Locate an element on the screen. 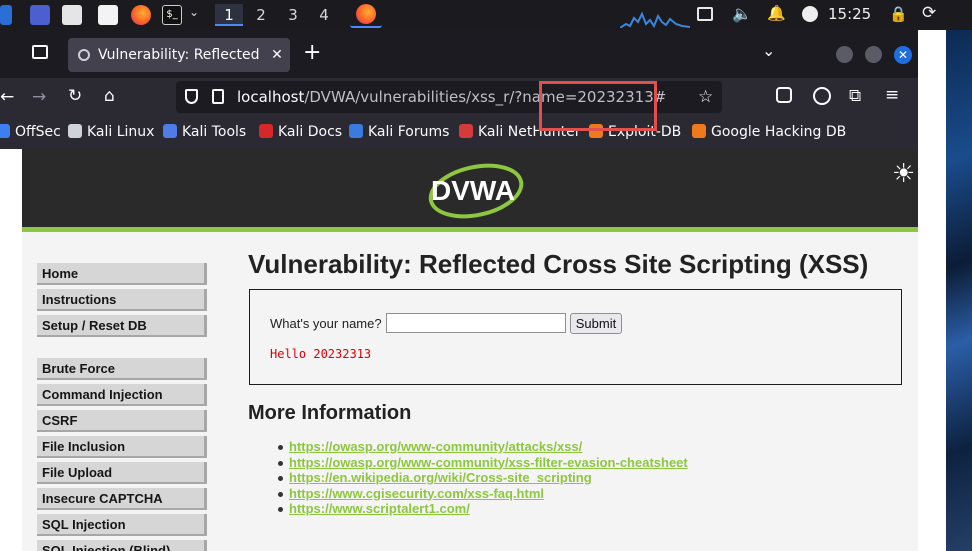  bookmark-label: Kali Docs is located at coordinates (310, 132).